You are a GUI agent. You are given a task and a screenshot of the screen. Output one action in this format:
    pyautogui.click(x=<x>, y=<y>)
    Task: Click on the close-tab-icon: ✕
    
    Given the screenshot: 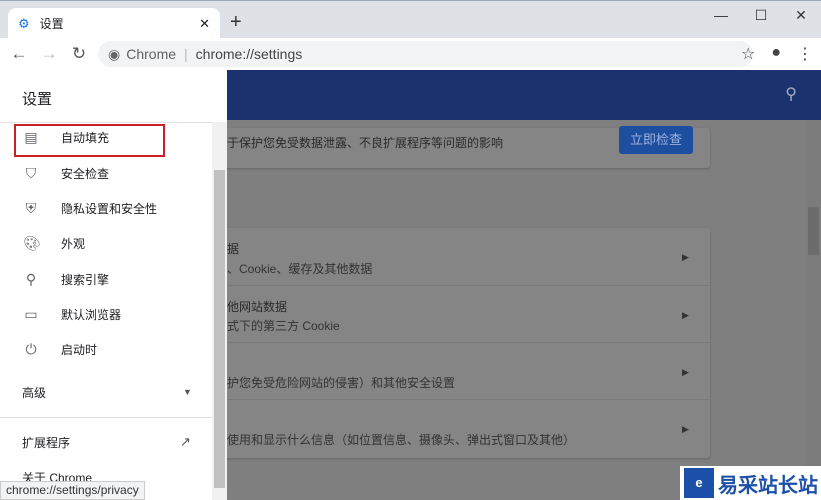 What is the action you would take?
    pyautogui.click(x=204, y=24)
    